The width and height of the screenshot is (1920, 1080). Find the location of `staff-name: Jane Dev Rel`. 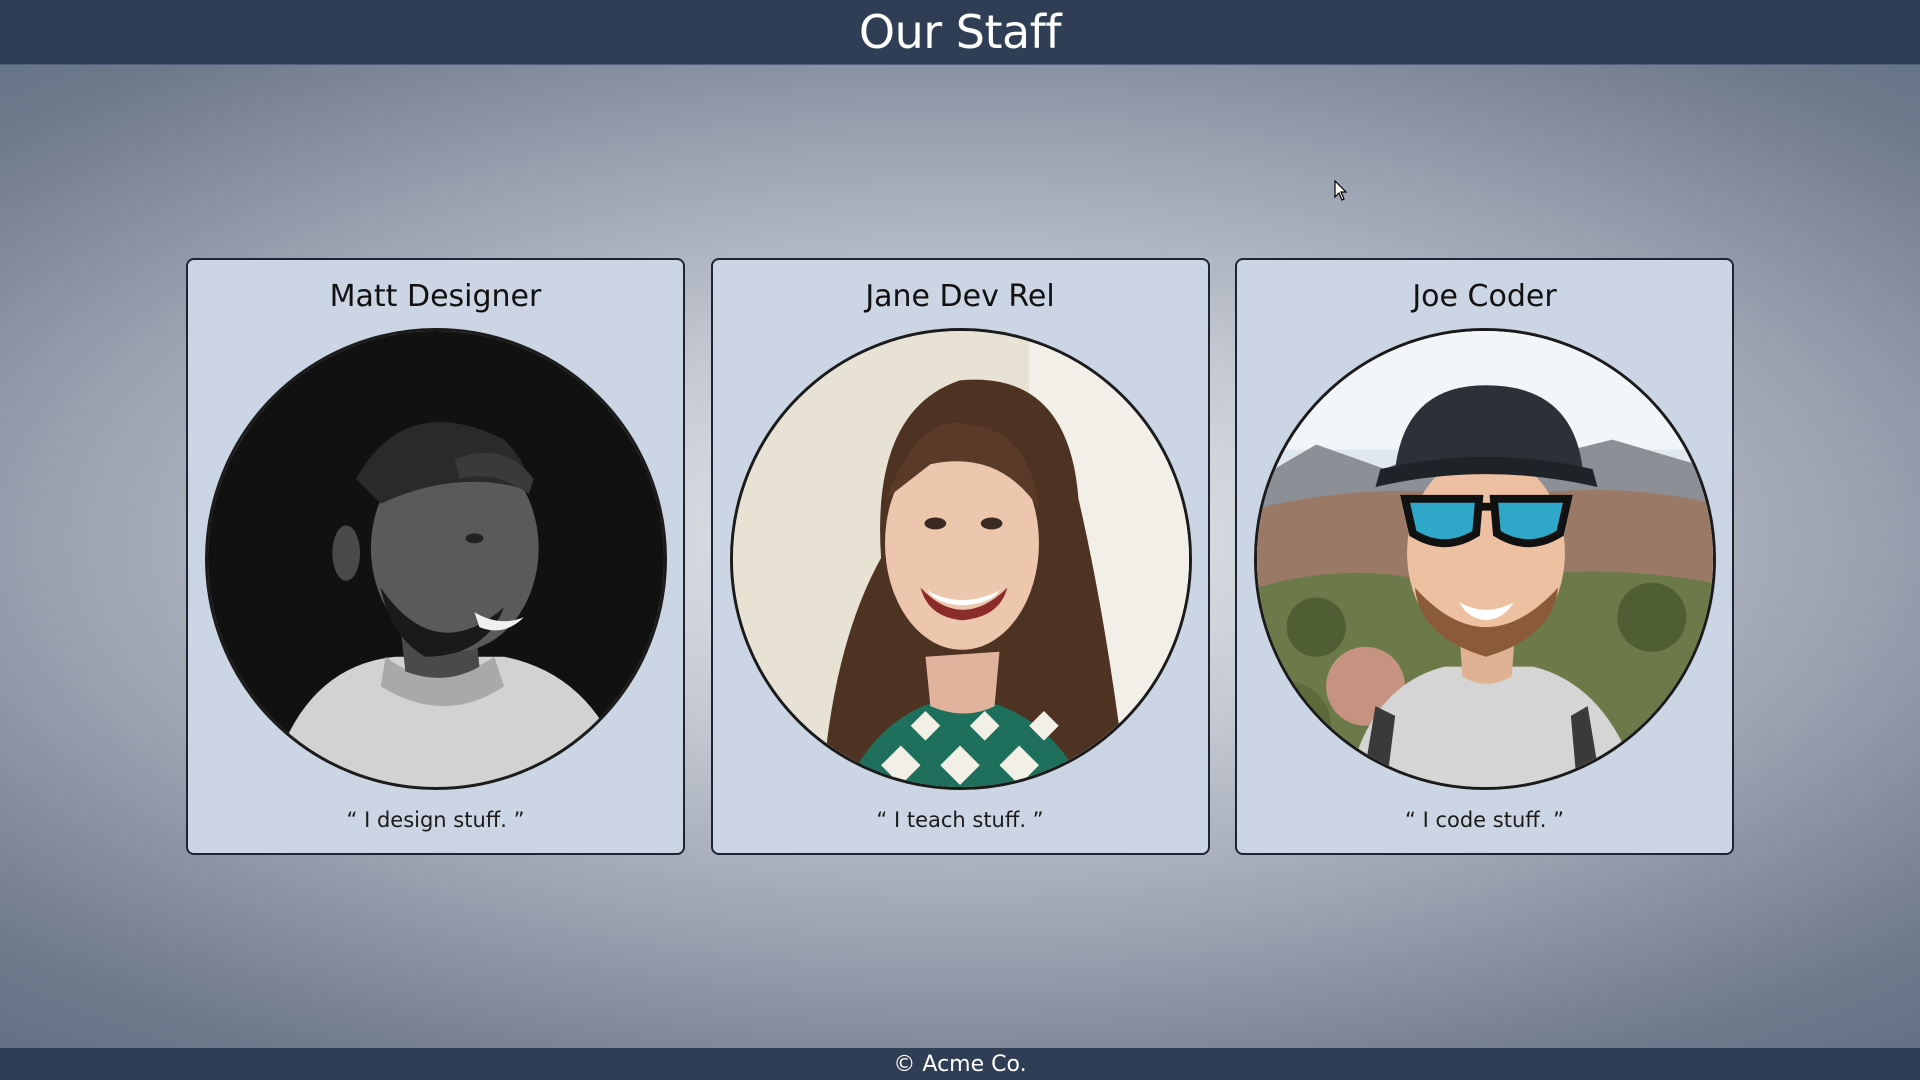

staff-name: Jane Dev Rel is located at coordinates (960, 296).